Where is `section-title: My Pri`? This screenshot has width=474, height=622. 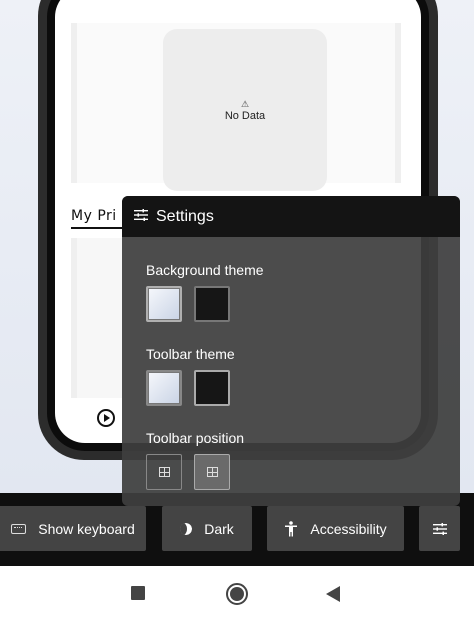 section-title: My Pri is located at coordinates (94, 216).